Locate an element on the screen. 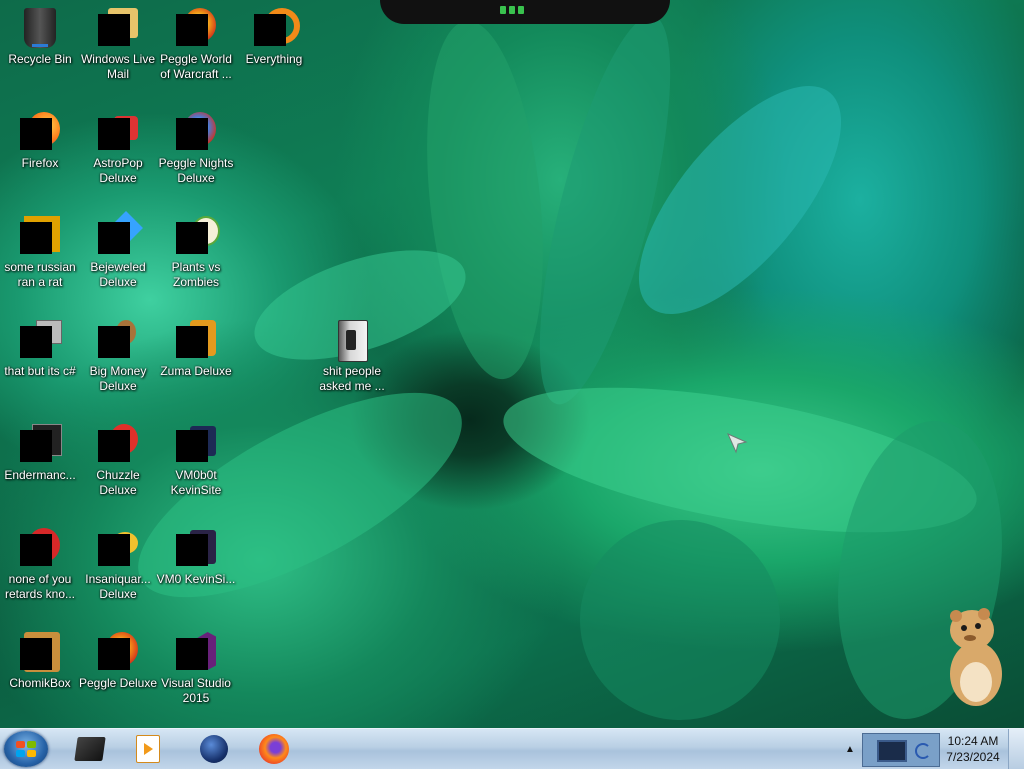  system-clock: 10:24 AM 7/23/2024 is located at coordinates (973, 749).